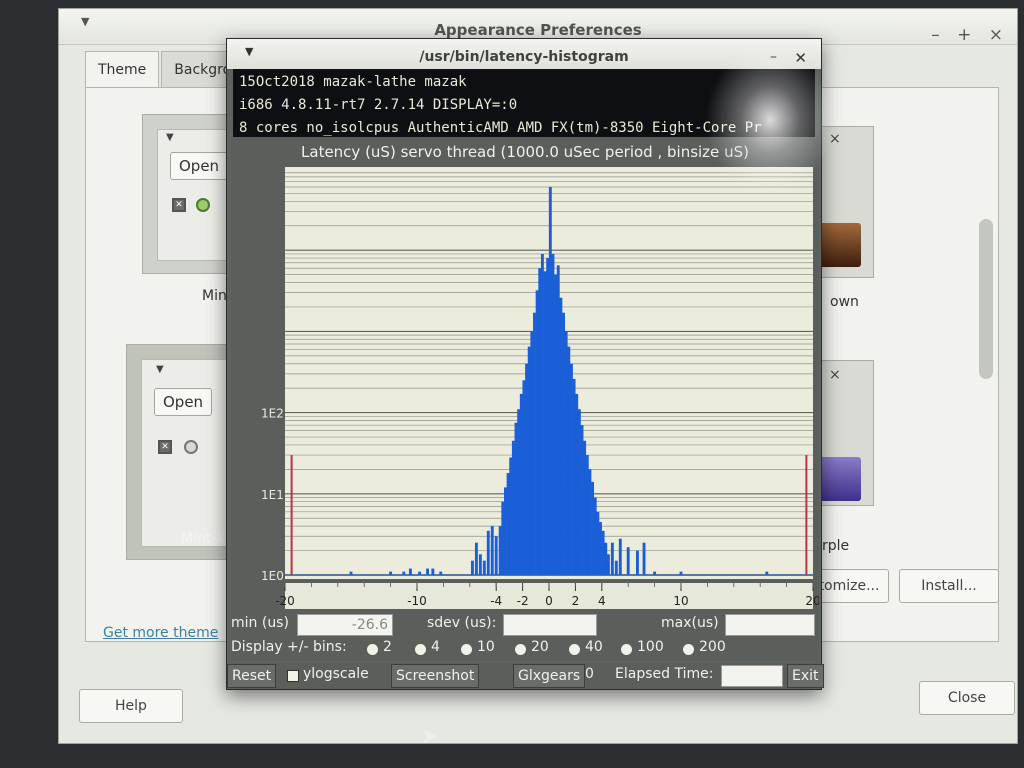  Describe the element at coordinates (770, 625) in the screenshot. I see `max-field` at that location.